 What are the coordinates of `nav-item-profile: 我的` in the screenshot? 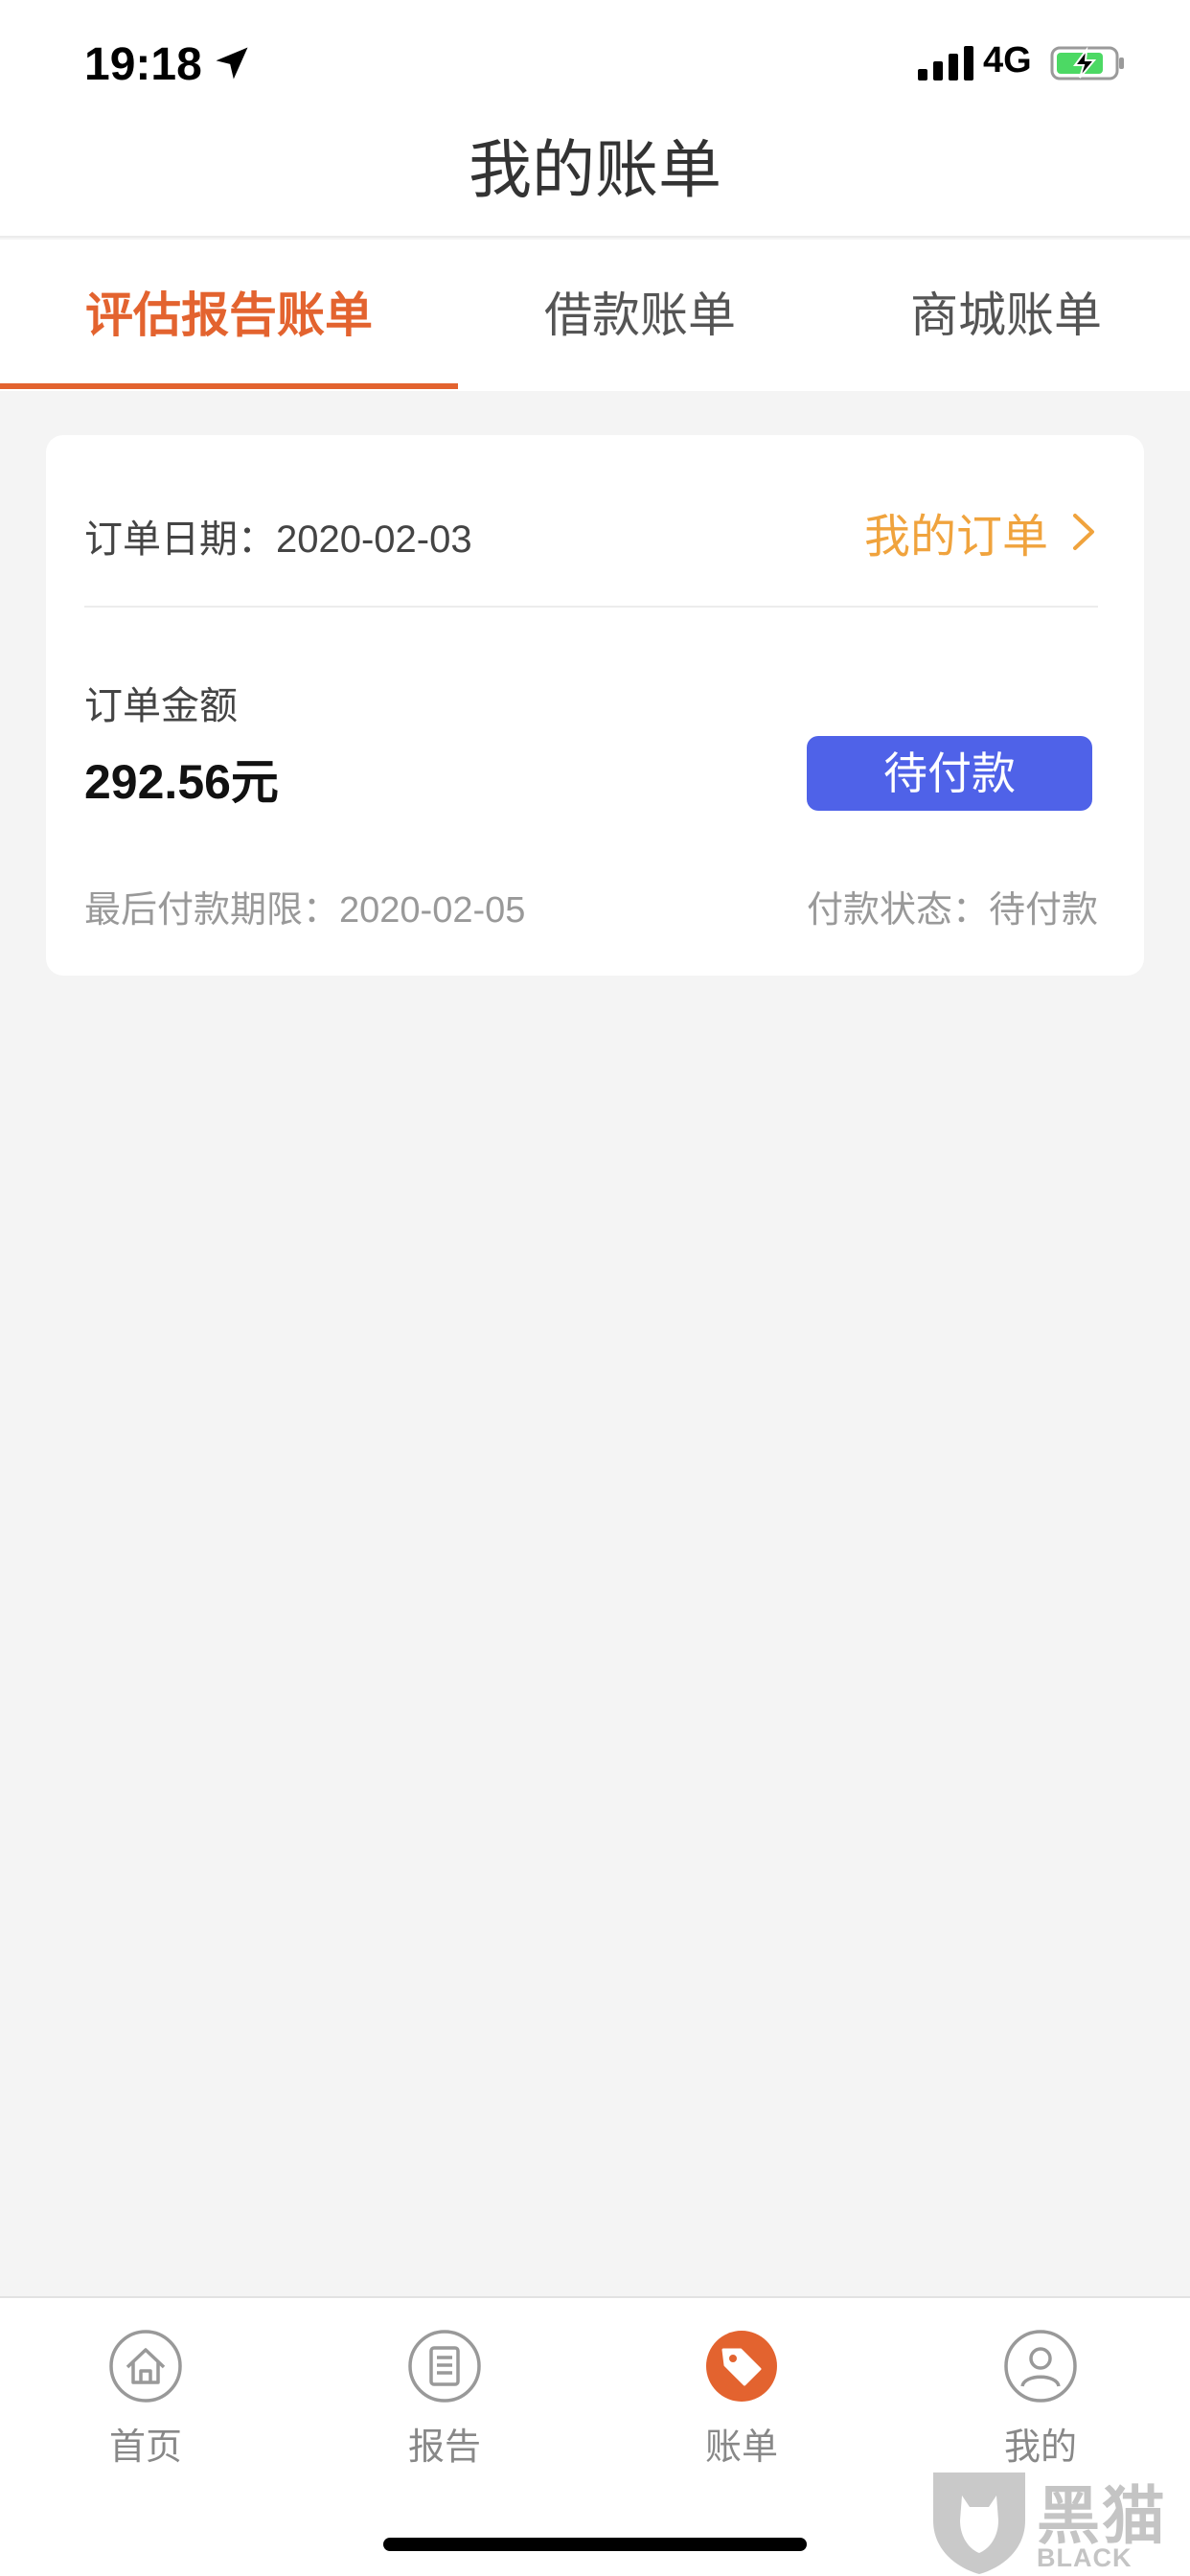 It's located at (1040, 2399).